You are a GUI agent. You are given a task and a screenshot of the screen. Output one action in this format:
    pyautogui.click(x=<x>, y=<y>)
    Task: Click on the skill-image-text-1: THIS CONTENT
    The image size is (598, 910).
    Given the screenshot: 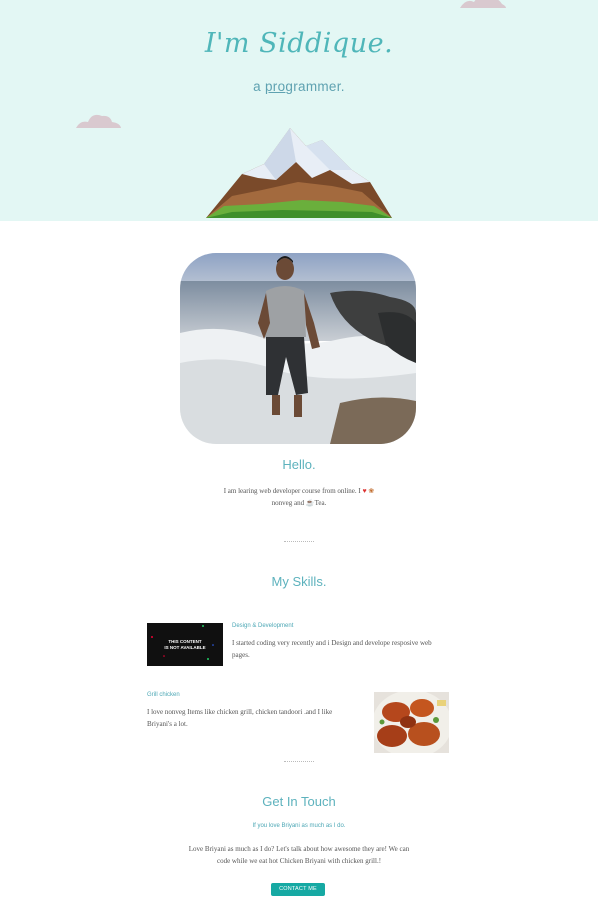 What is the action you would take?
    pyautogui.click(x=185, y=641)
    